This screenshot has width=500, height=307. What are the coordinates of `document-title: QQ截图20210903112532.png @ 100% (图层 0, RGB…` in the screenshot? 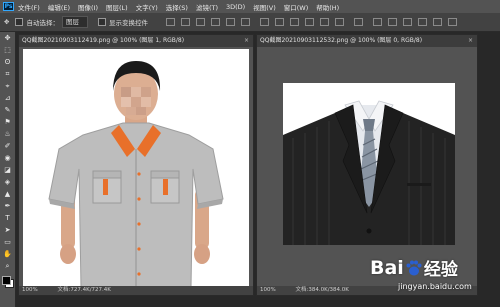 It's located at (341, 40).